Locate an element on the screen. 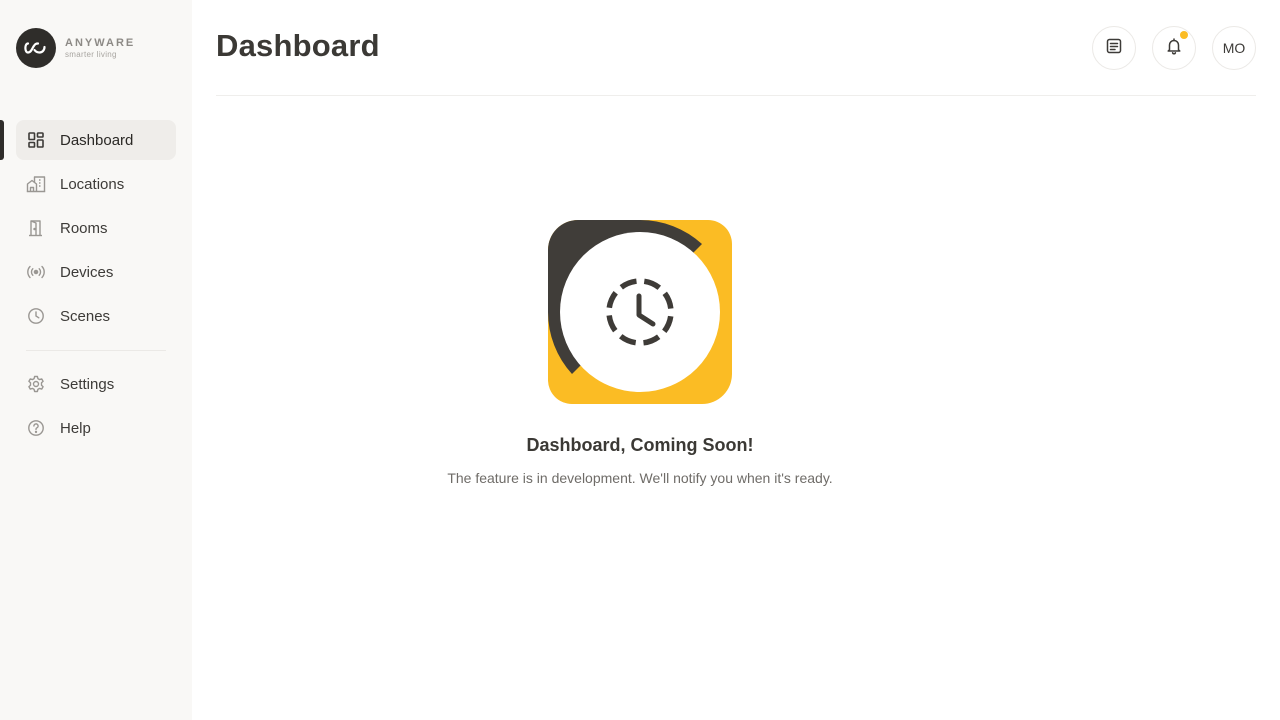  brand-logo: ANYWARE smarter living is located at coordinates (75, 48).